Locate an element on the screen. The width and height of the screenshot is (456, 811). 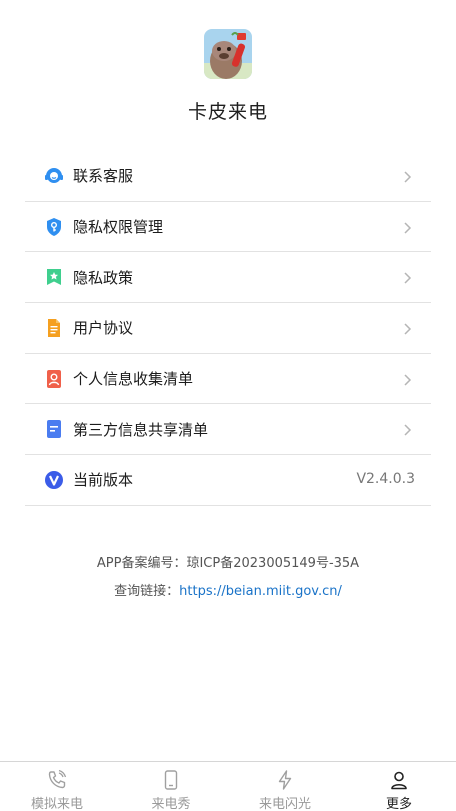
tab-label: 来电闪光 is located at coordinates (284, 804).